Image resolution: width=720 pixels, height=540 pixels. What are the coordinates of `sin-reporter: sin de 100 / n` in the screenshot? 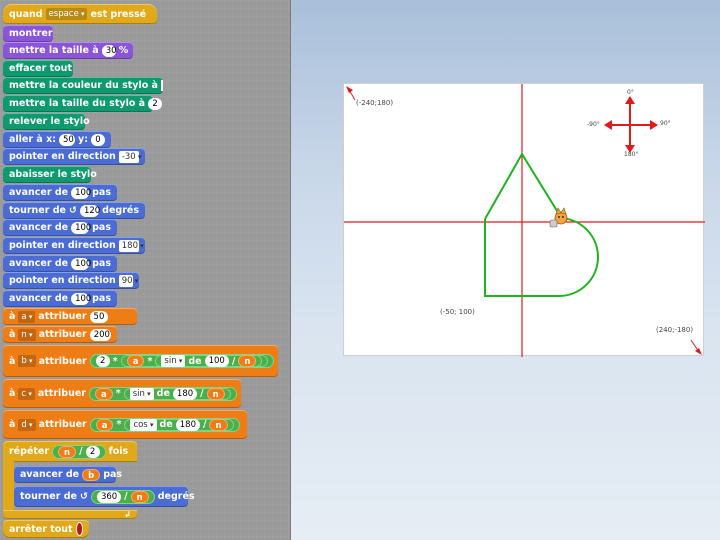 It's located at (209, 361).